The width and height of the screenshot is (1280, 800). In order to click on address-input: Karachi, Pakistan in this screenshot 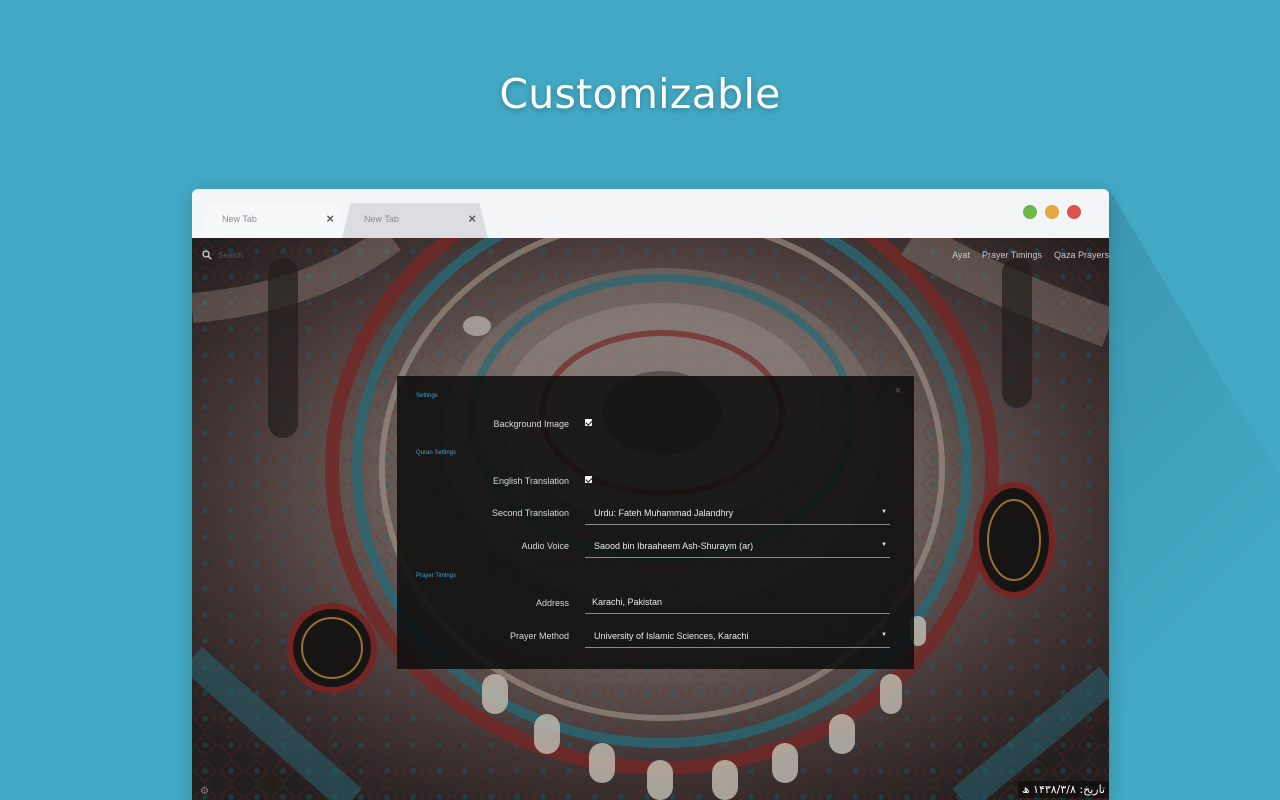, I will do `click(737, 602)`.